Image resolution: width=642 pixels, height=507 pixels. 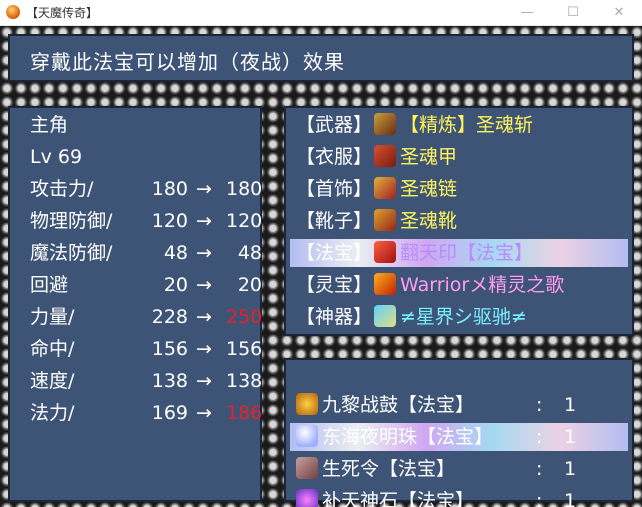 What do you see at coordinates (71, 221) in the screenshot?
I see `stat-label: 物理防御/` at bounding box center [71, 221].